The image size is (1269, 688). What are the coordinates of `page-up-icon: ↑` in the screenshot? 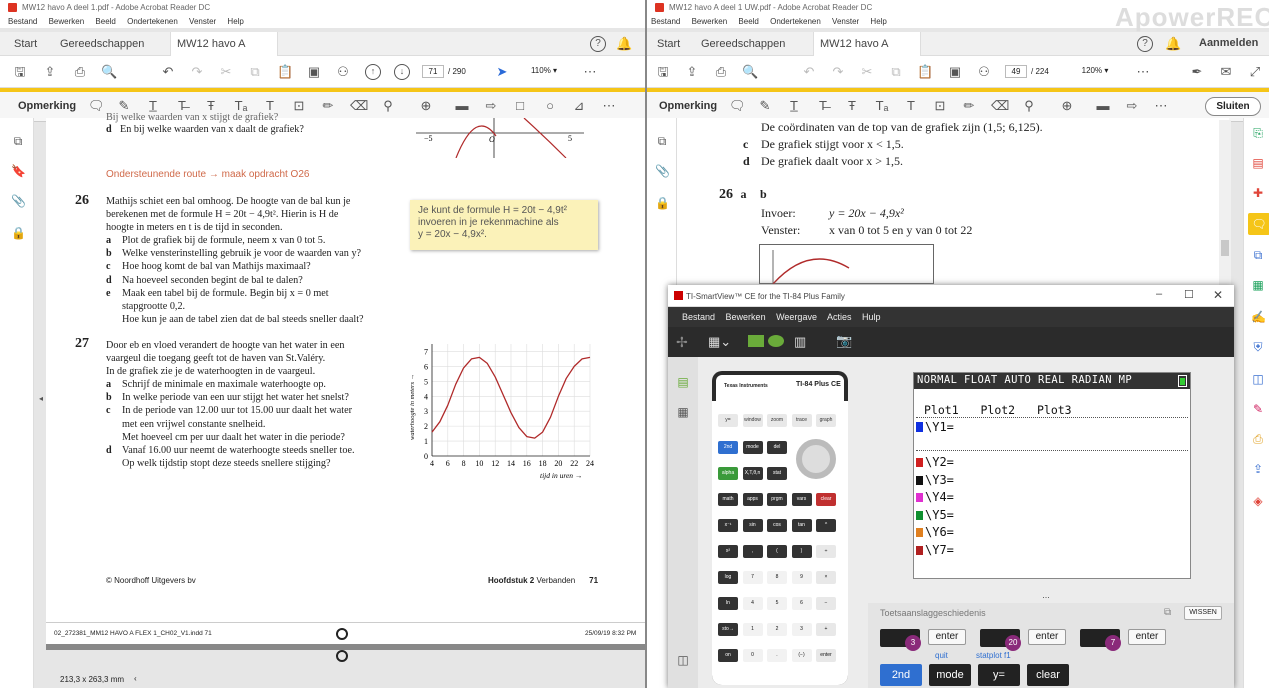 It's located at (373, 72).